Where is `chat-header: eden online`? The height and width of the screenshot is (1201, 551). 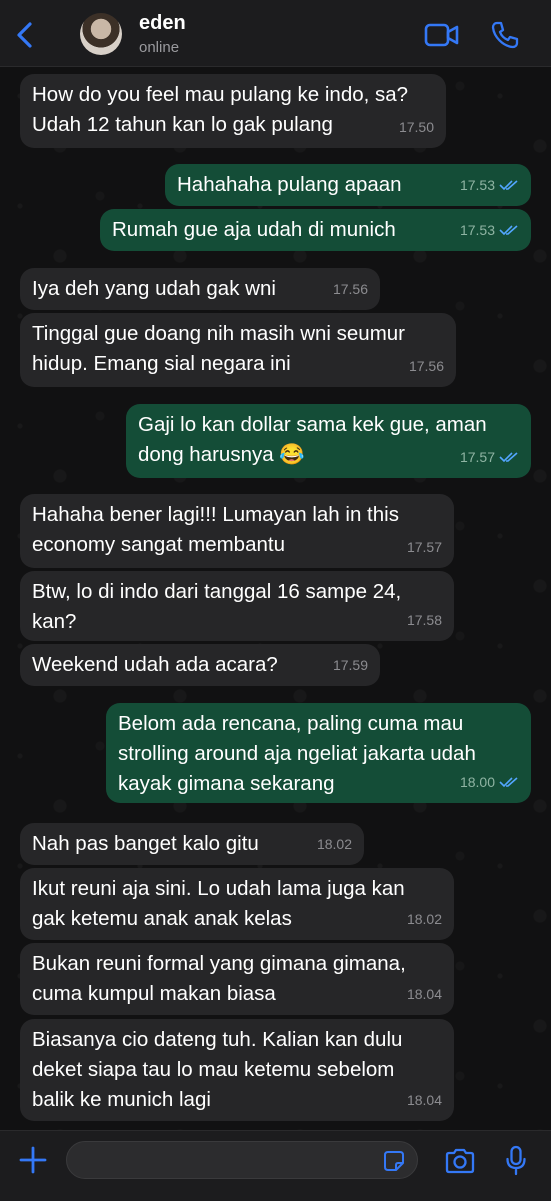 chat-header: eden online is located at coordinates (275, 33).